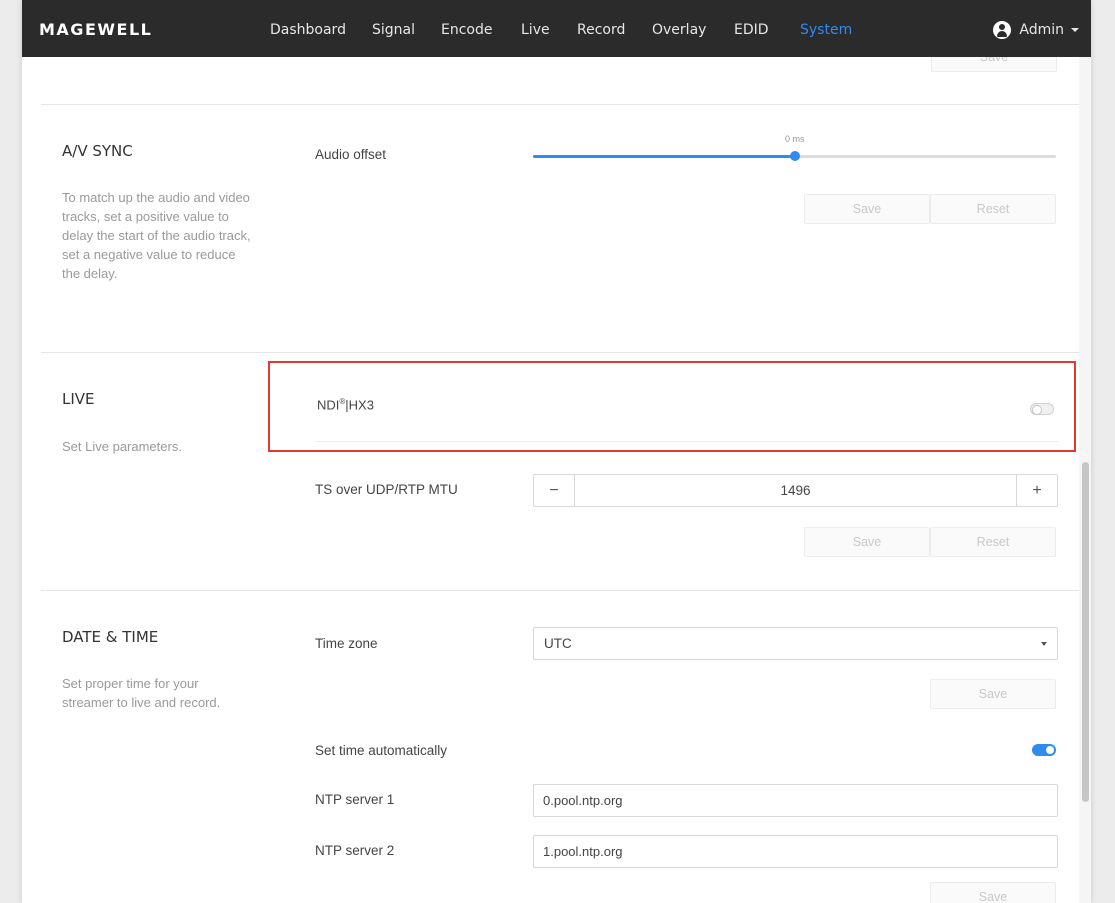  I want to click on highlight-box, so click(672, 406).